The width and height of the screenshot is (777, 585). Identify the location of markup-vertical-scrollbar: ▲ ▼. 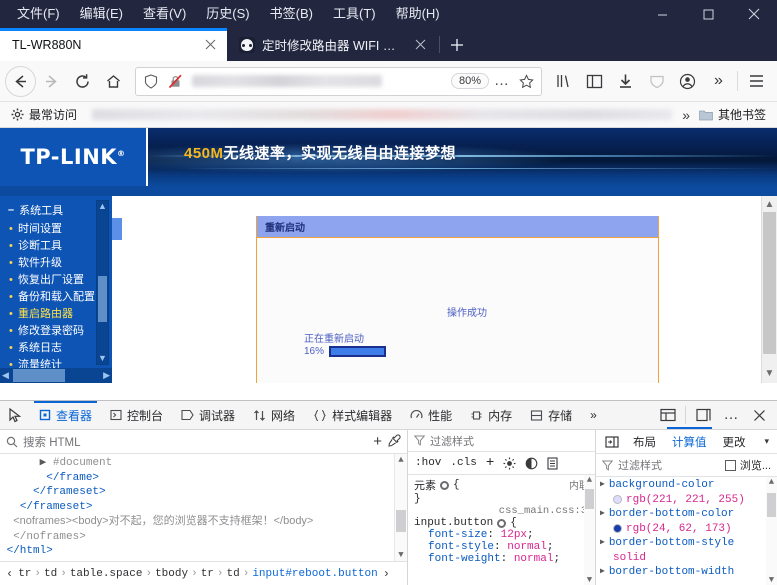
(400, 507).